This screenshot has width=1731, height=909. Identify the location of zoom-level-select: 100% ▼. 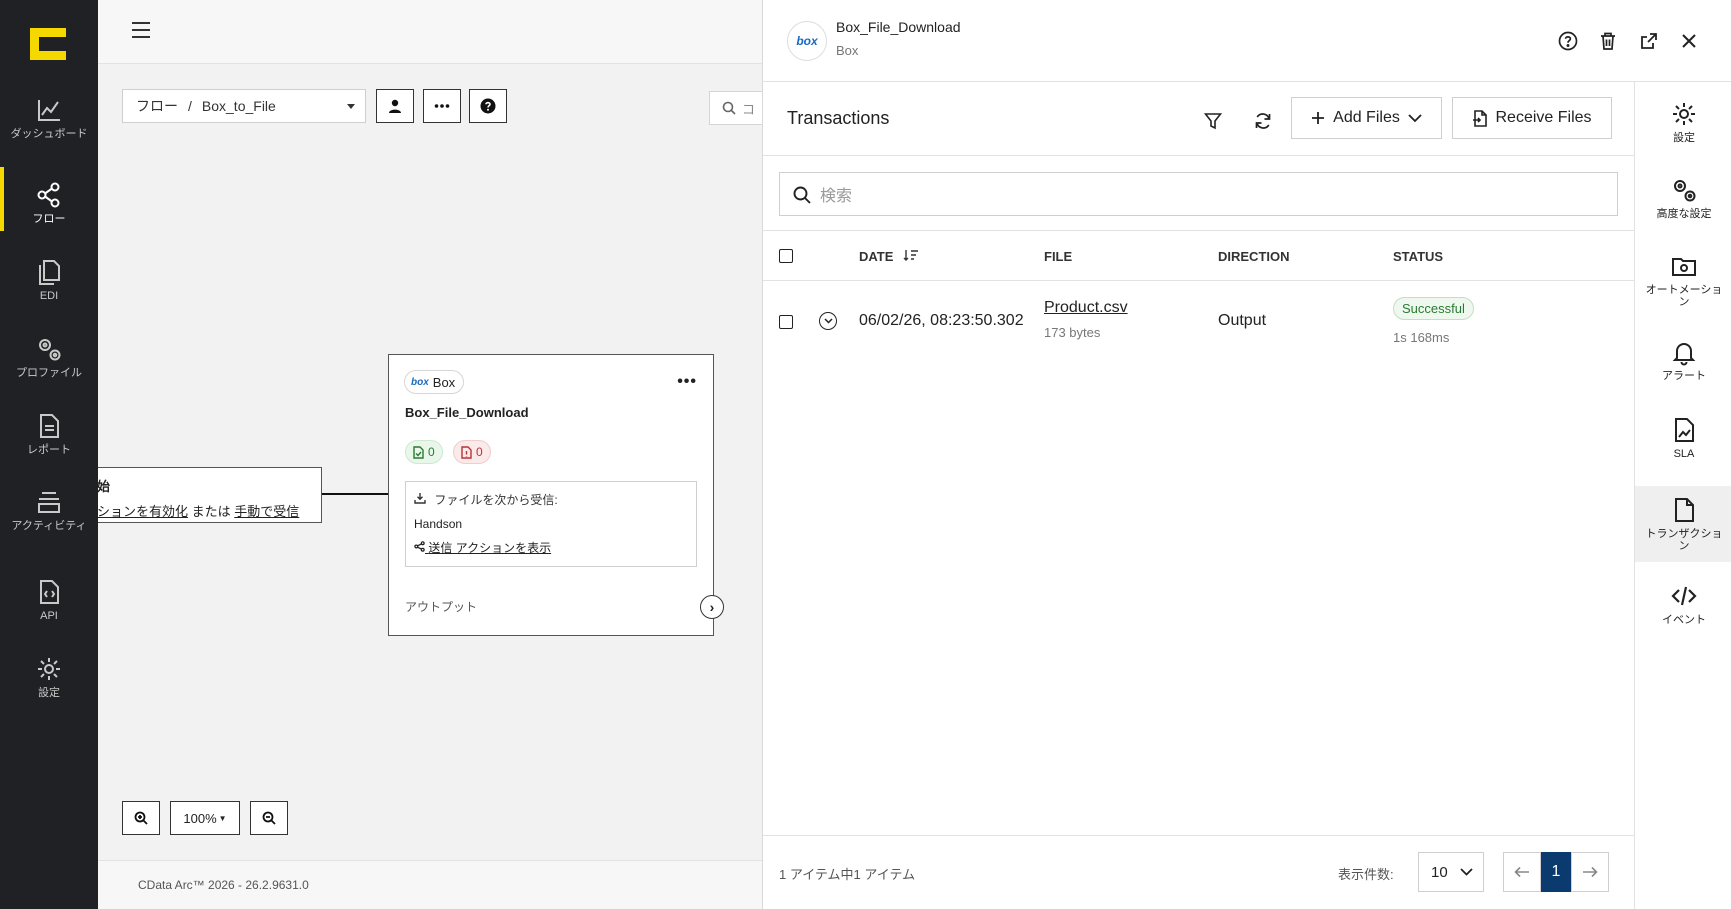
(205, 818).